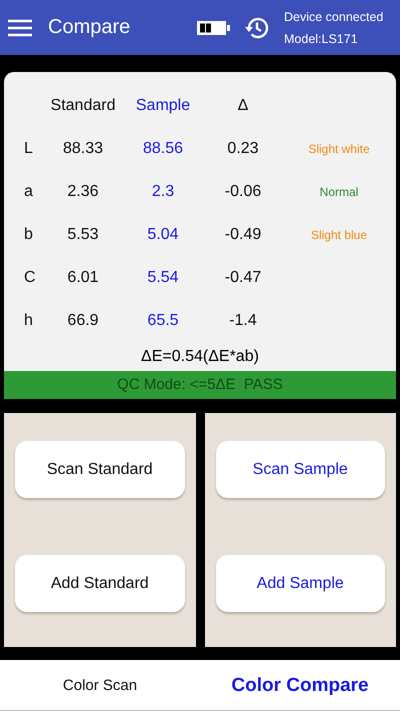 Image resolution: width=400 pixels, height=711 pixels. What do you see at coordinates (243, 321) in the screenshot?
I see `table-cell: -1.4` at bounding box center [243, 321].